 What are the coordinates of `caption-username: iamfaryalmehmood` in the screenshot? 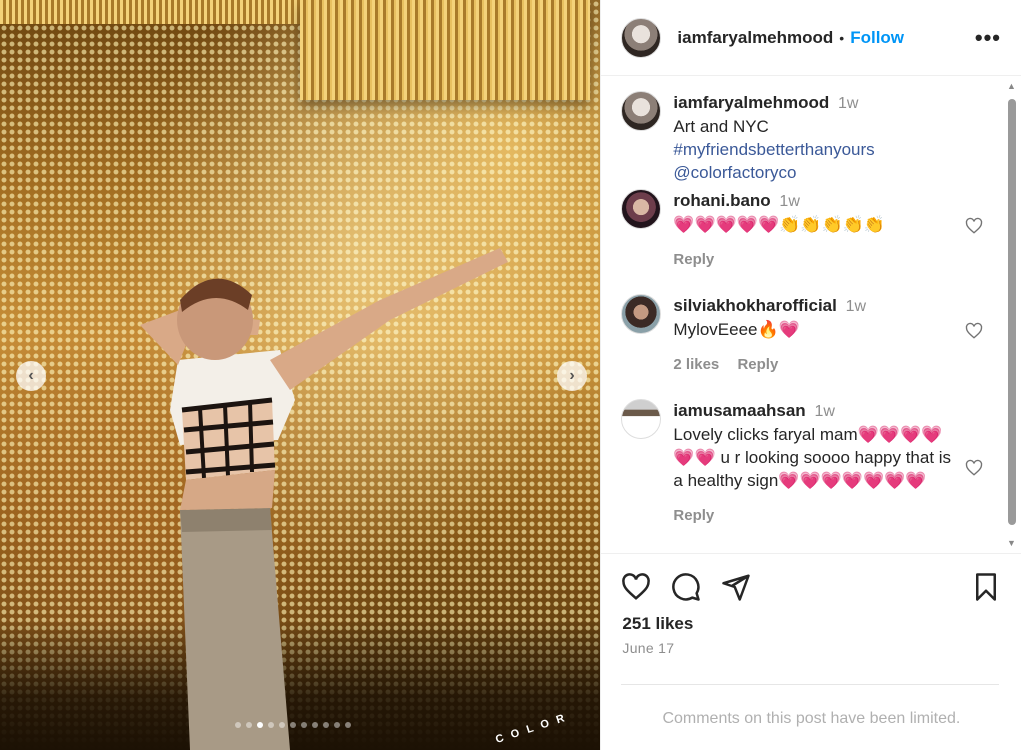 It's located at (751, 102).